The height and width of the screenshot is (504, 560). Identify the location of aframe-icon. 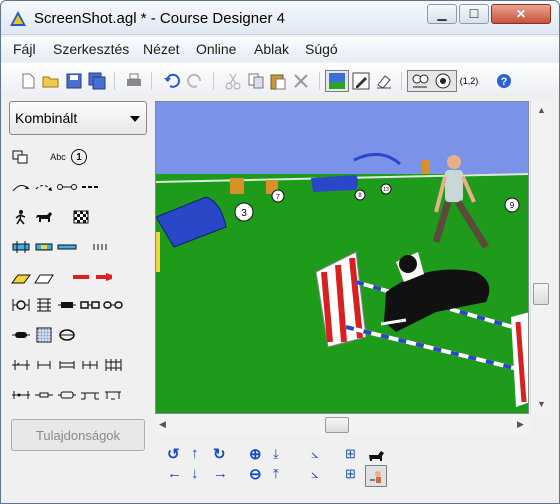
(21, 277).